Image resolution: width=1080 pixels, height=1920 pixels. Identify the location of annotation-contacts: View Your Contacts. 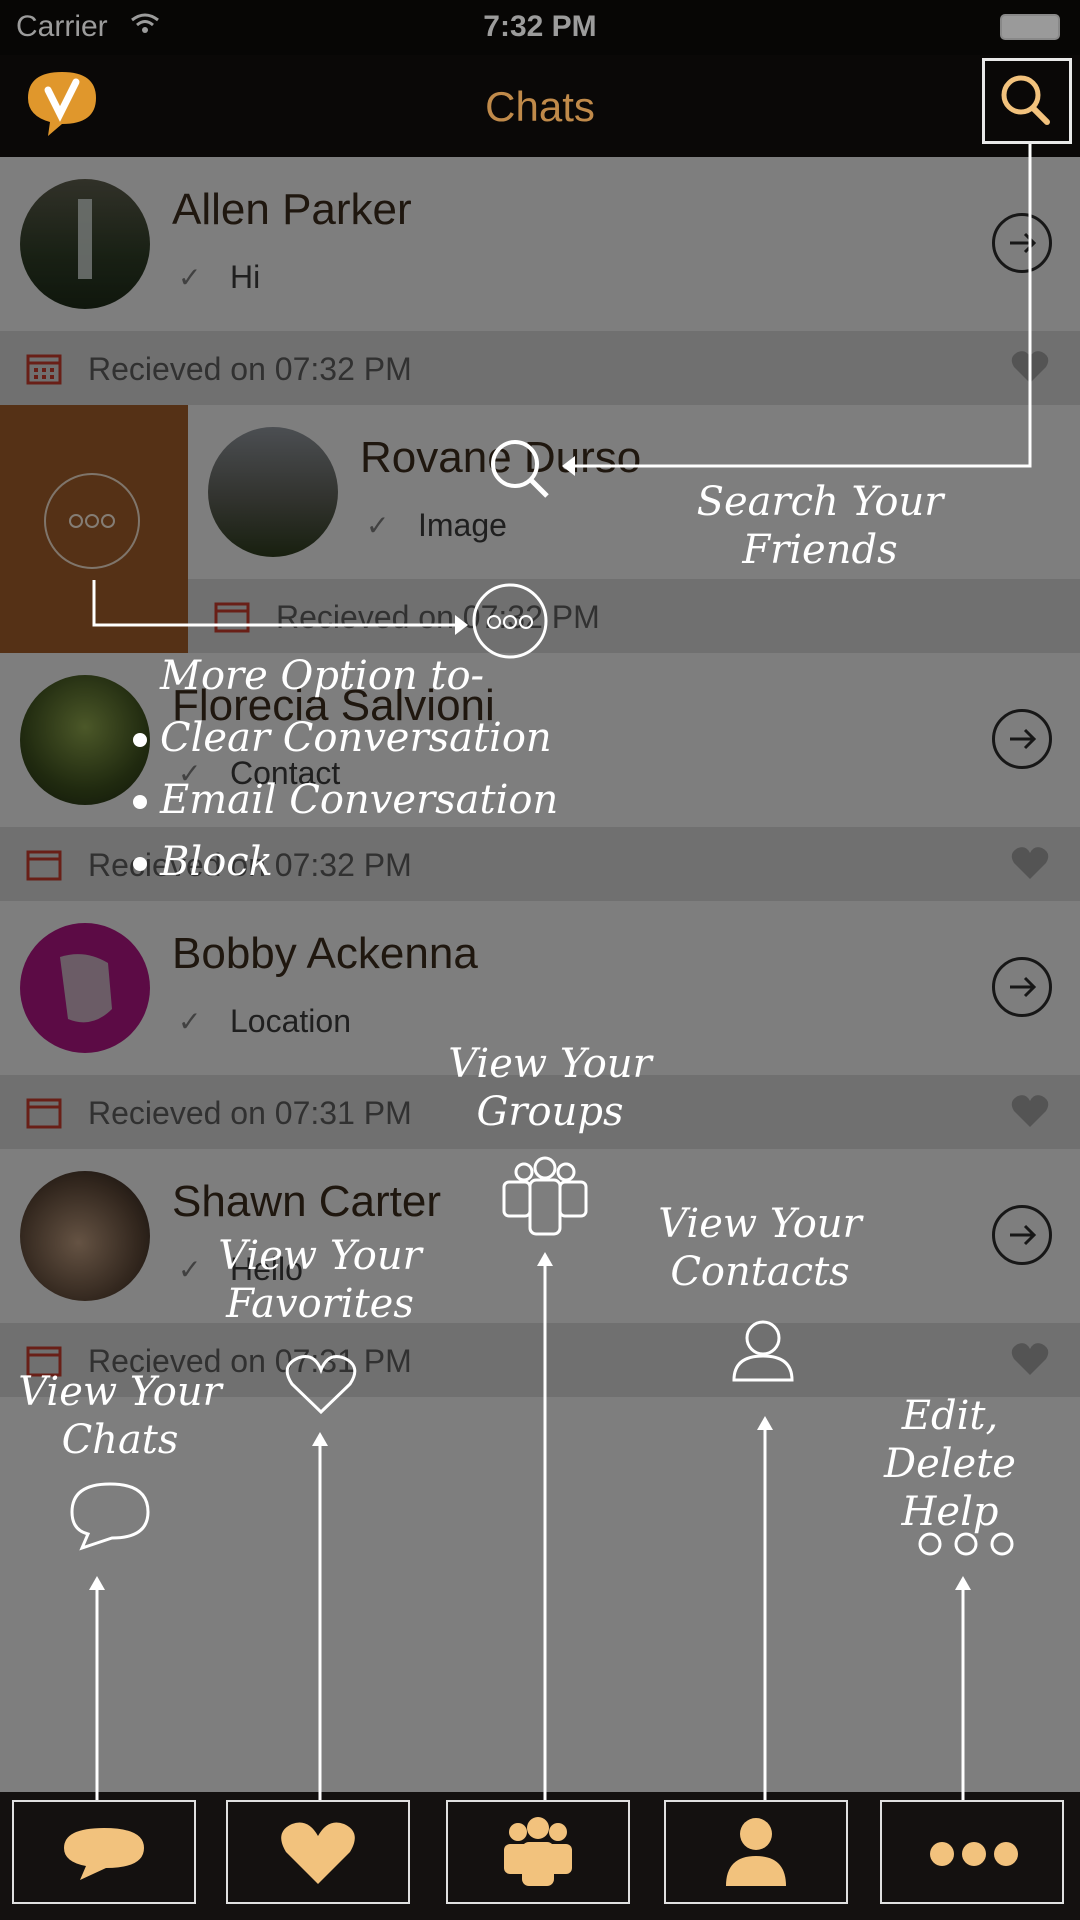
(760, 1248).